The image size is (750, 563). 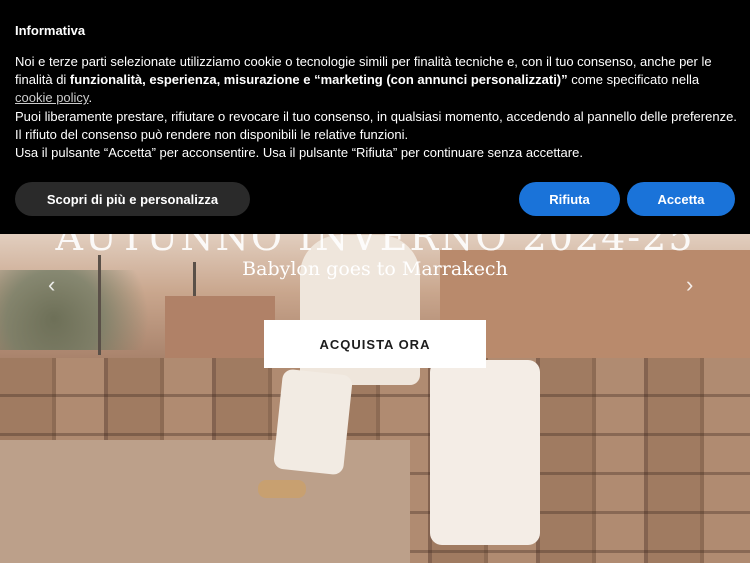 I want to click on background-trees, so click(x=90, y=310).